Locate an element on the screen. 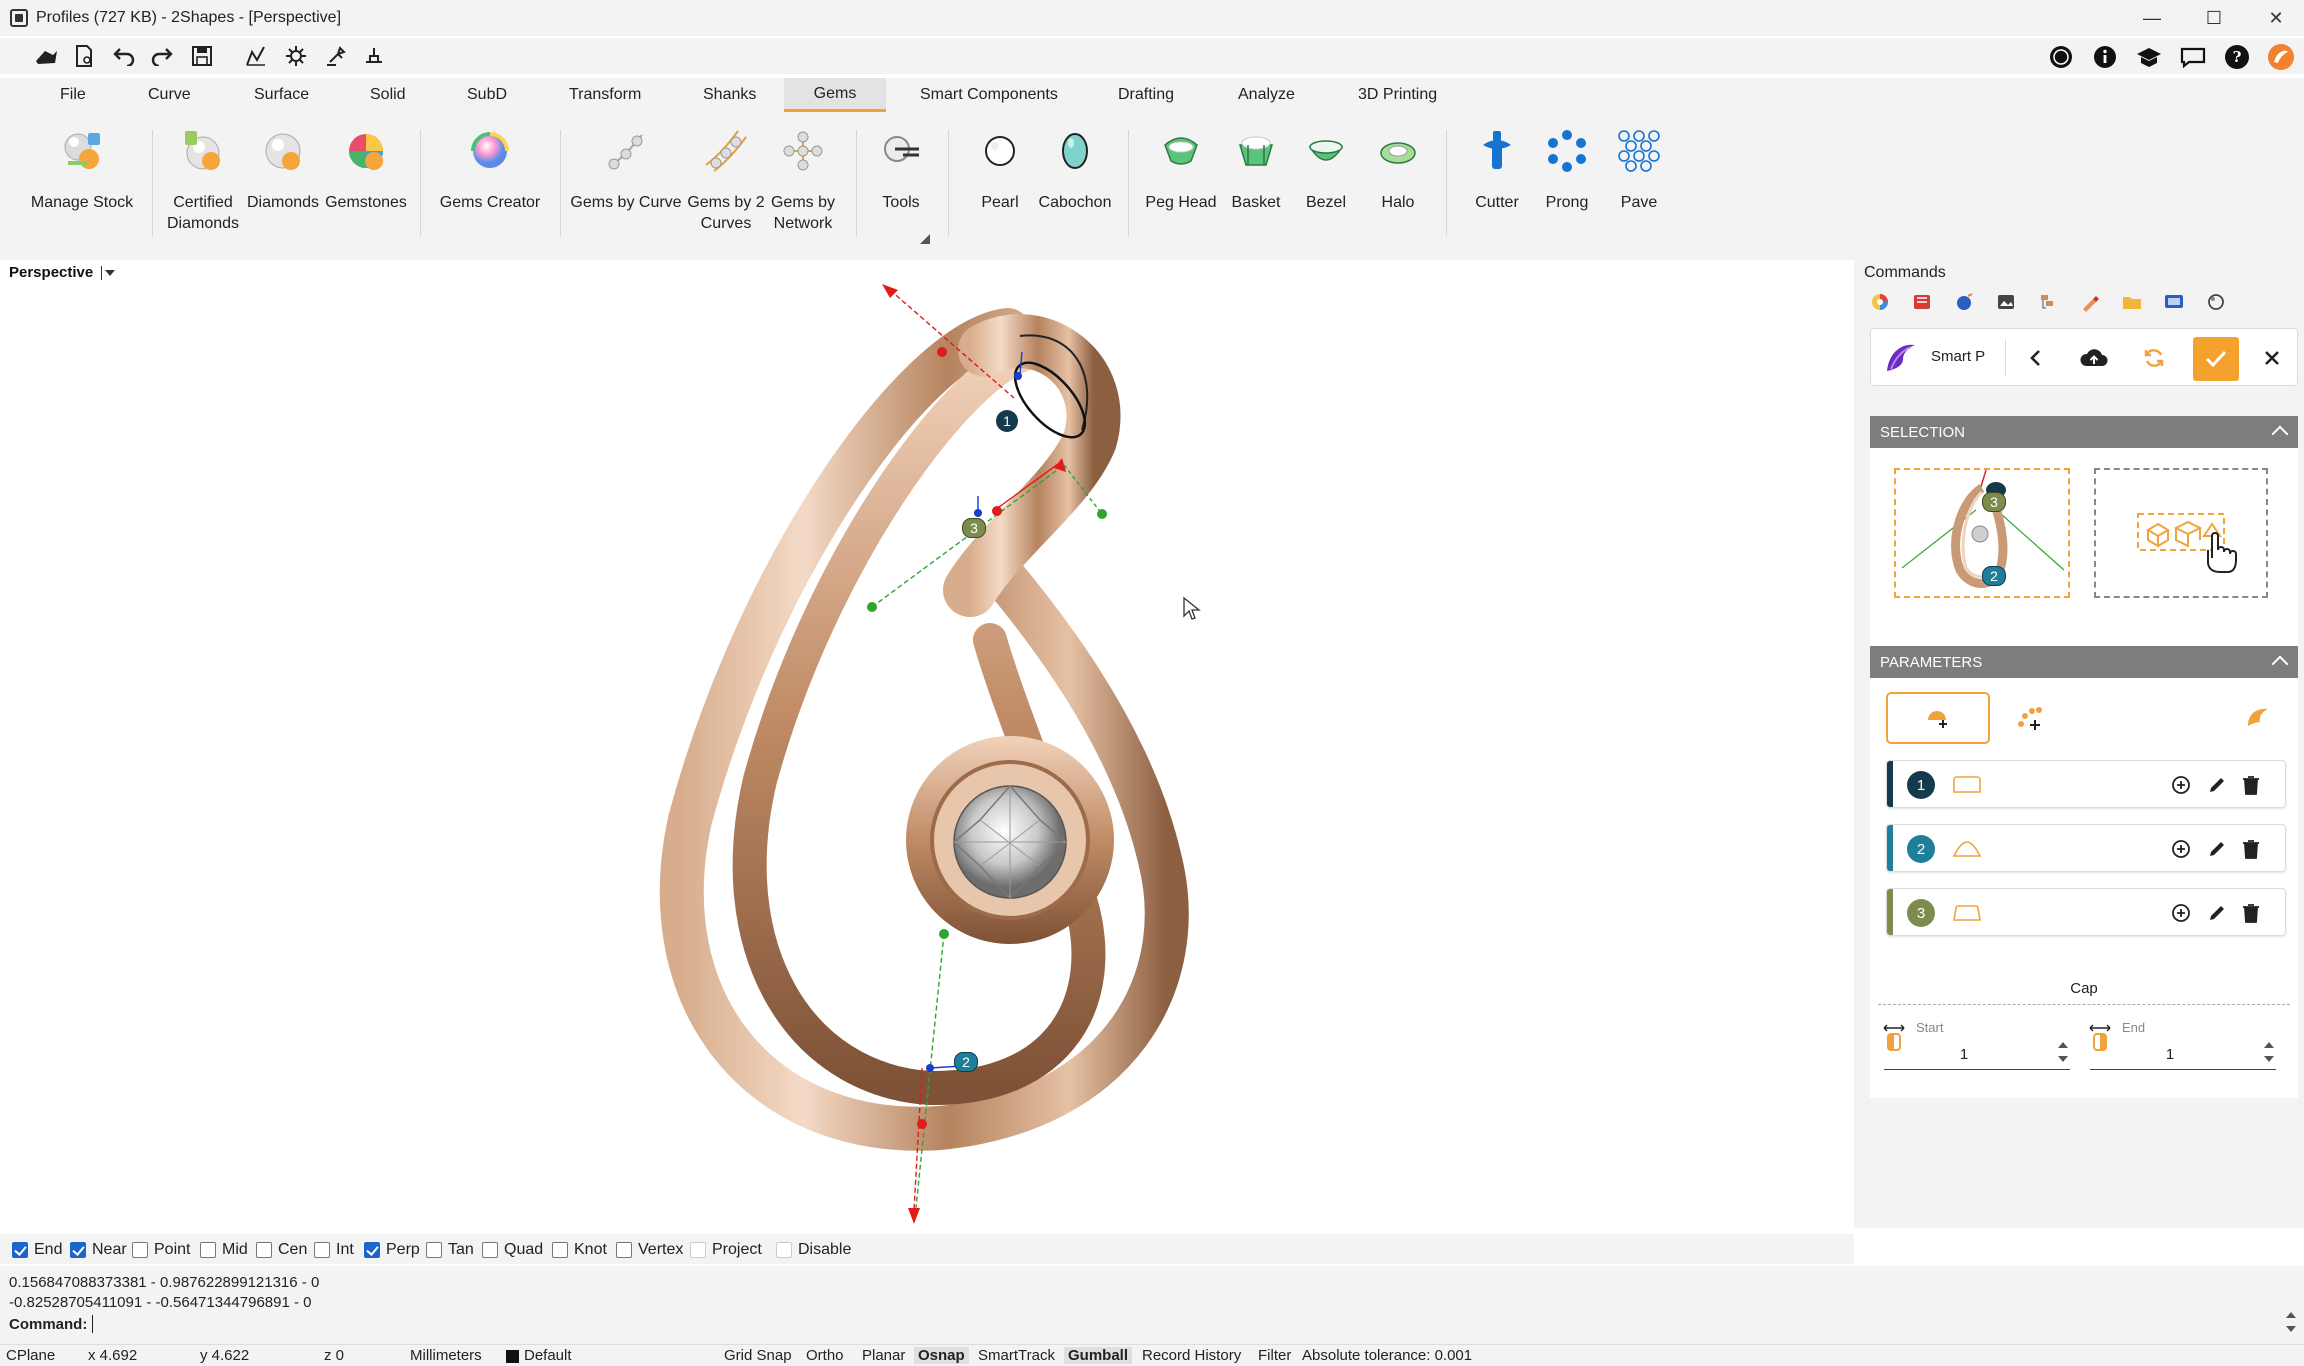 The height and width of the screenshot is (1366, 2304). snap-mid: Mid is located at coordinates (224, 1250).